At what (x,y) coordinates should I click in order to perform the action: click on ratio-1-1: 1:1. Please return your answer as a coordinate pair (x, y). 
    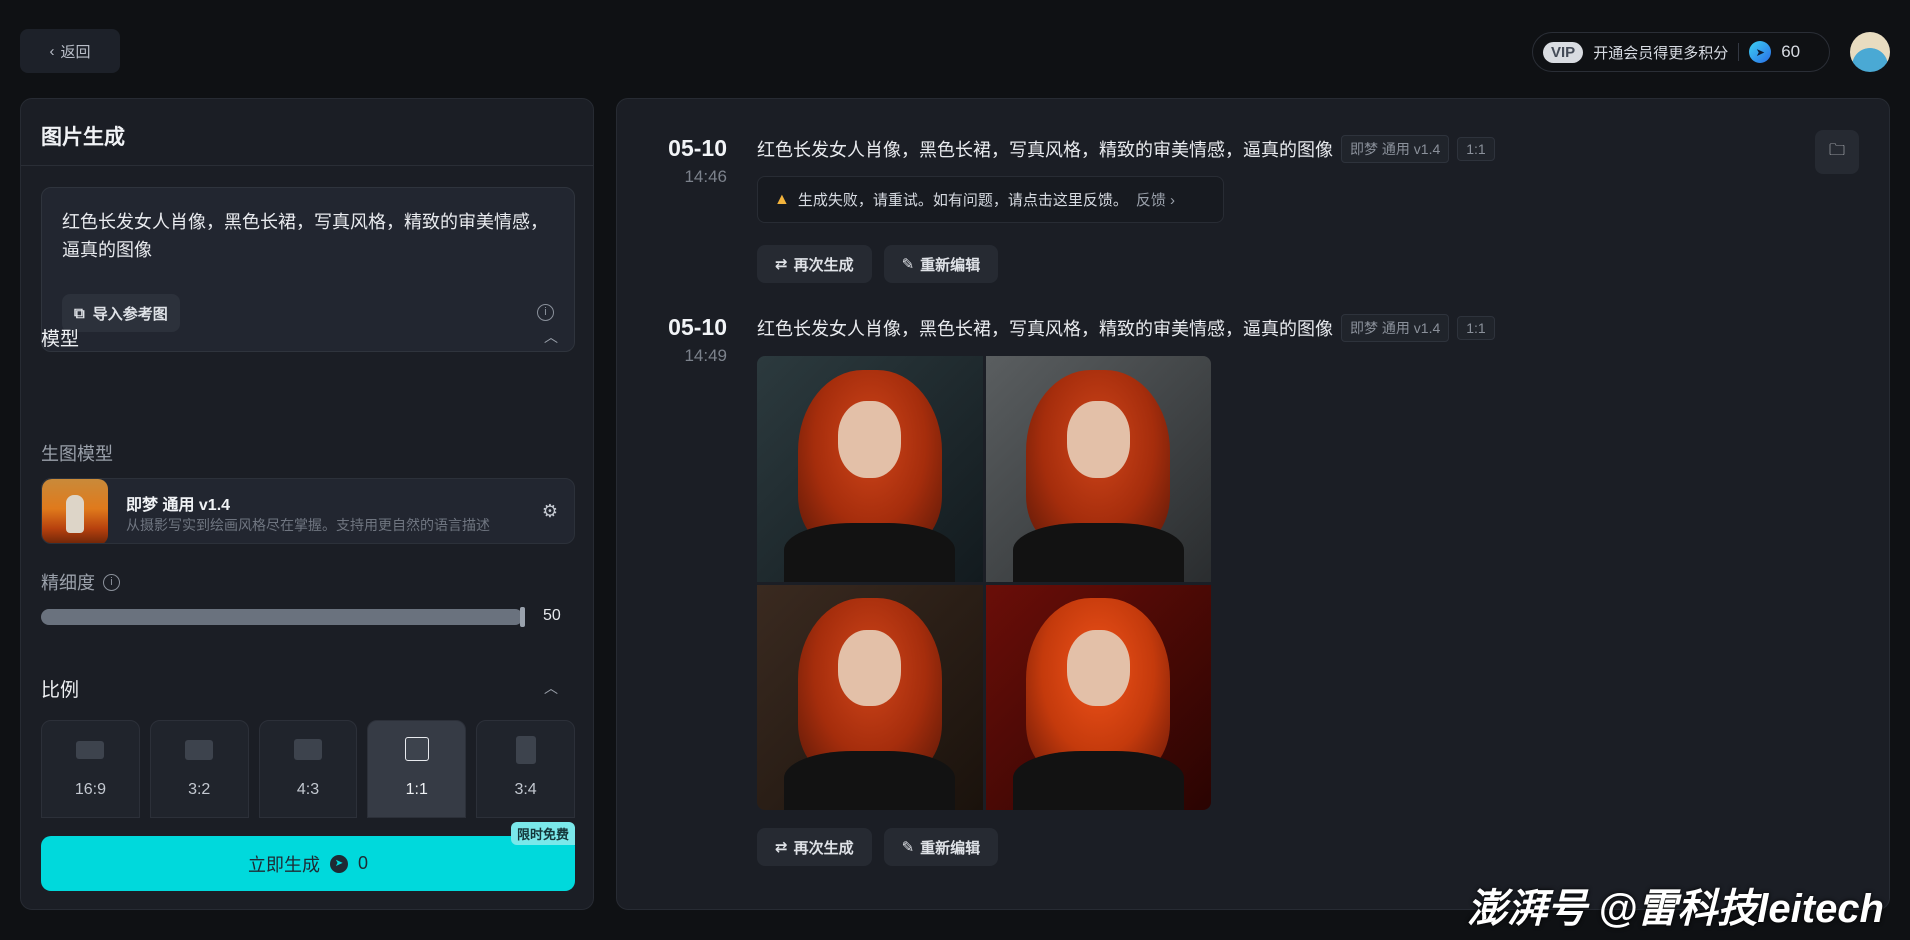
    Looking at the image, I should click on (417, 769).